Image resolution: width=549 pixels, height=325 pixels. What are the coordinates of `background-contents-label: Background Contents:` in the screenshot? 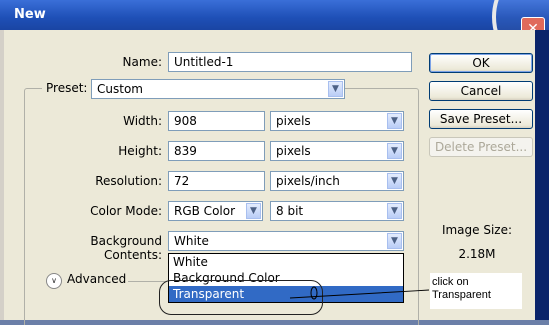 It's located at (126, 248).